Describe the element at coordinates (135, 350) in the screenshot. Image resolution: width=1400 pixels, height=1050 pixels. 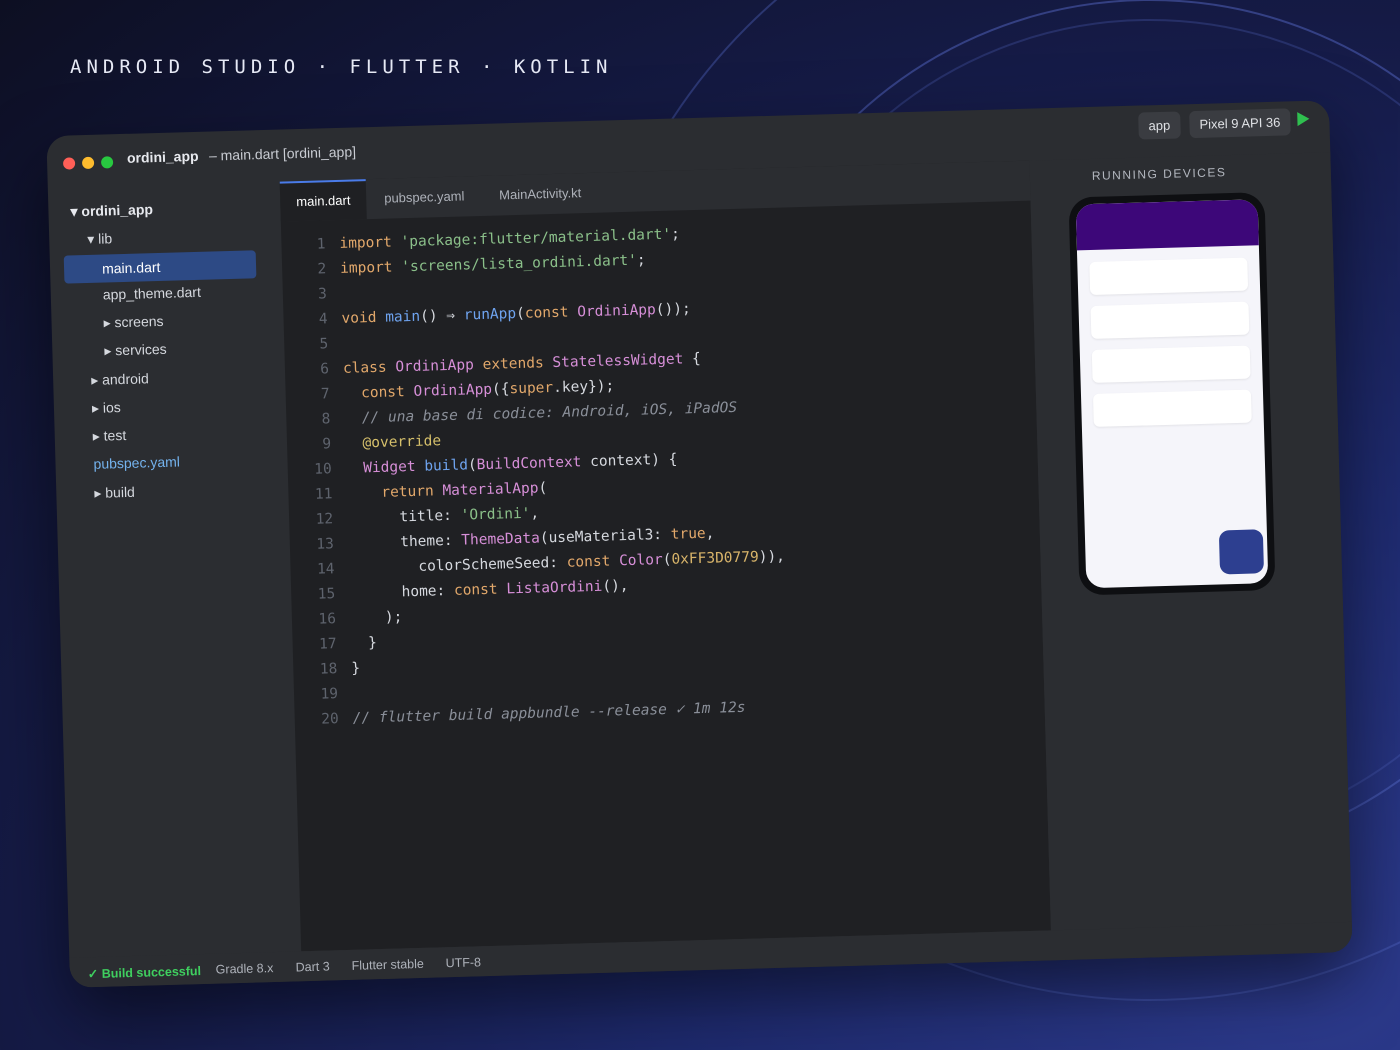
I see `tree-item-services: ▸ services` at that location.